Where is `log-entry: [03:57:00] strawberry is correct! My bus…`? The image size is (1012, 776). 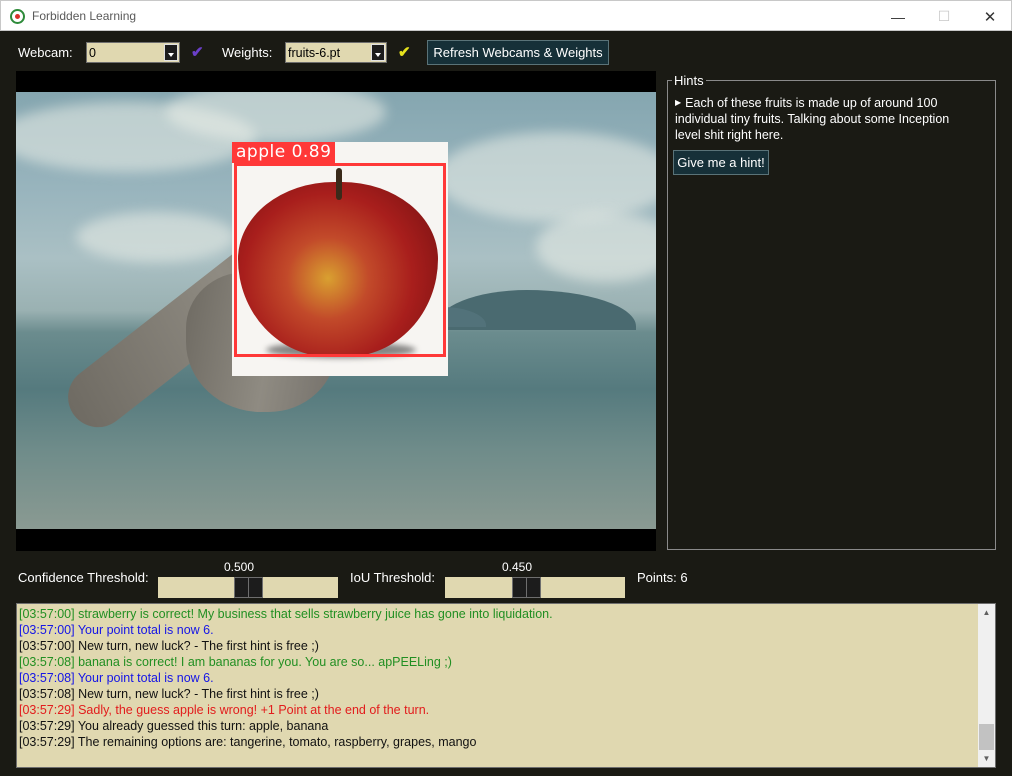
log-entry: [03:57:00] strawberry is correct! My bus… is located at coordinates (286, 614).